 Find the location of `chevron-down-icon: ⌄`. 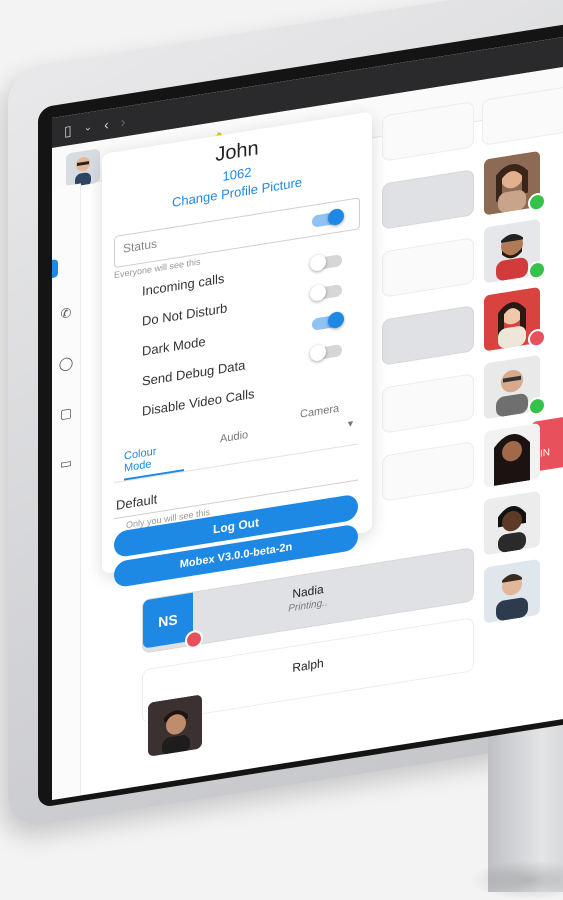

chevron-down-icon: ⌄ is located at coordinates (88, 127).